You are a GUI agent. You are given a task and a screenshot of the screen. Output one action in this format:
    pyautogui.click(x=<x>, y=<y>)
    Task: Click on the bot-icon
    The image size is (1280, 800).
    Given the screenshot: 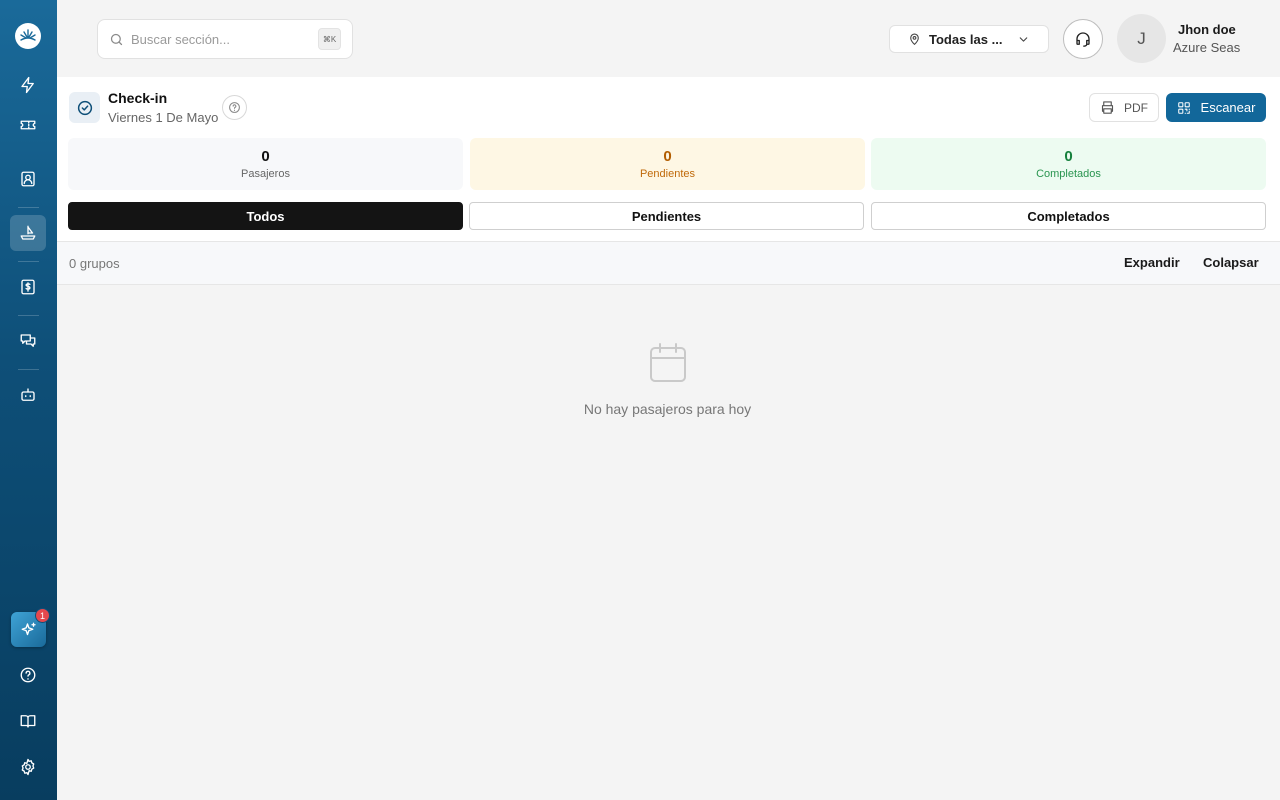 What is the action you would take?
    pyautogui.click(x=28, y=394)
    